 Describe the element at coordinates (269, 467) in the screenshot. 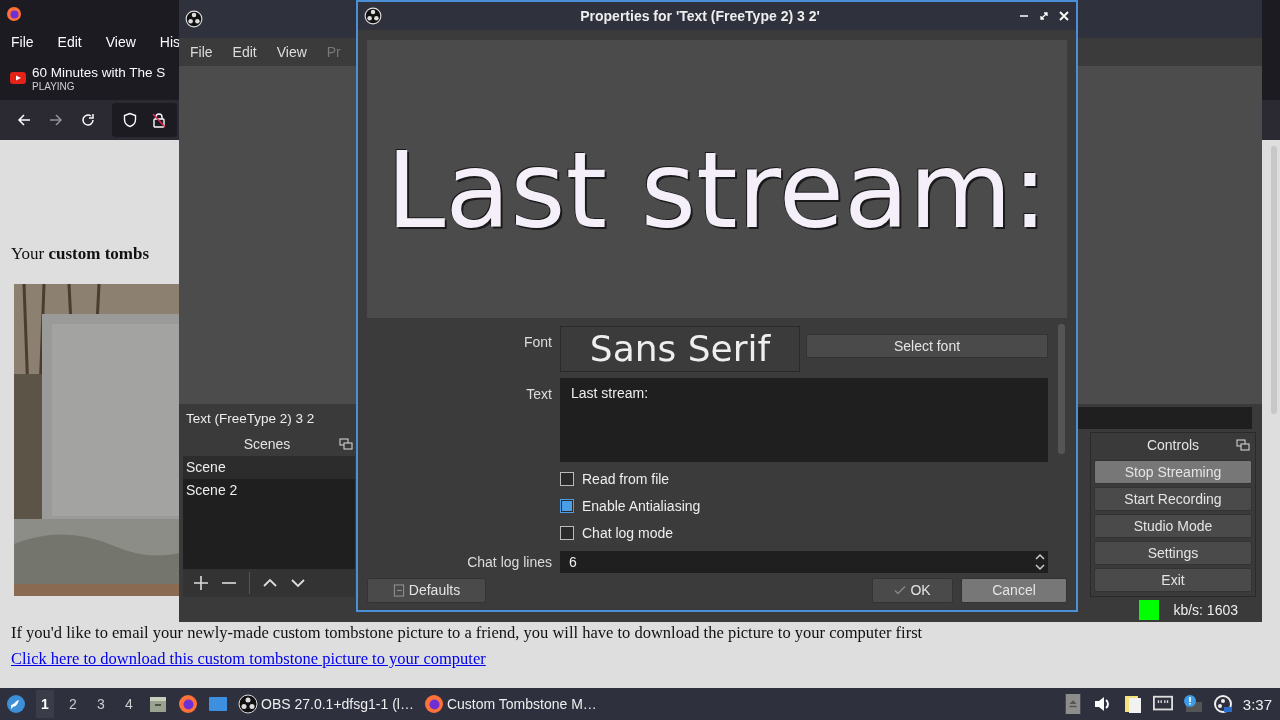

I see `scene-item: Scene` at that location.